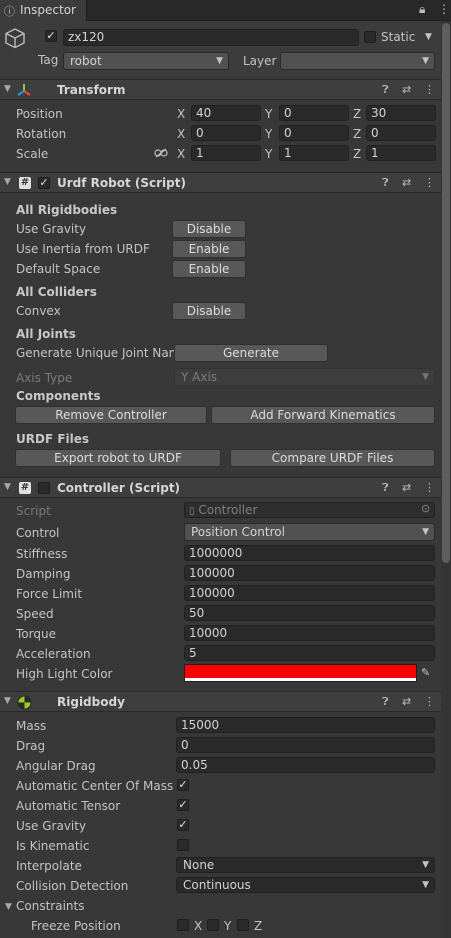 The image size is (451, 938). What do you see at coordinates (309, 553) in the screenshot?
I see `stiffness-field: 1000000` at bounding box center [309, 553].